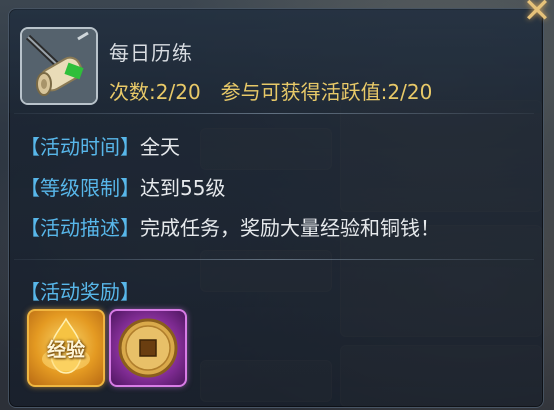  What do you see at coordinates (178, 92) in the screenshot?
I see `count-value: 2/20` at bounding box center [178, 92].